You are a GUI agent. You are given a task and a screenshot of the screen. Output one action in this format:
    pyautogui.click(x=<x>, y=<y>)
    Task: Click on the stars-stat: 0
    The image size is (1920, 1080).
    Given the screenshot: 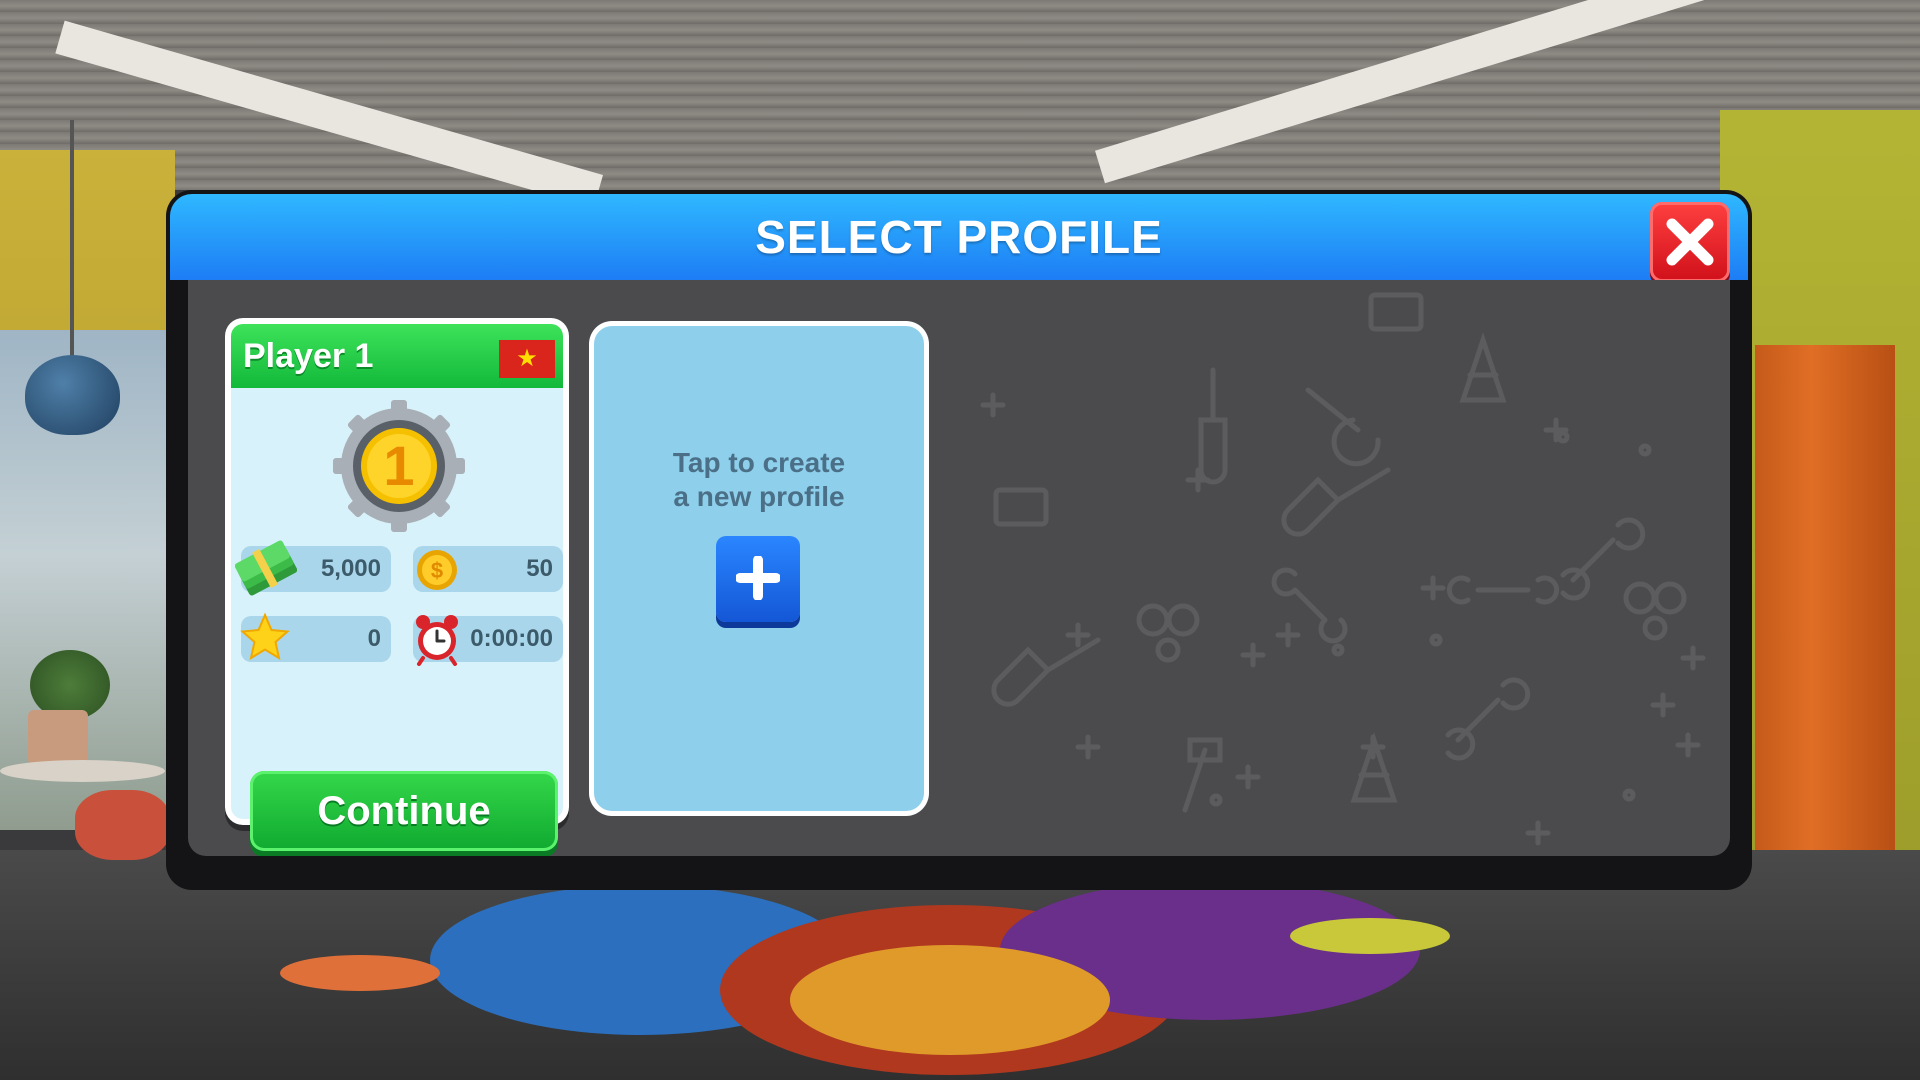 What is the action you would take?
    pyautogui.click(x=315, y=637)
    